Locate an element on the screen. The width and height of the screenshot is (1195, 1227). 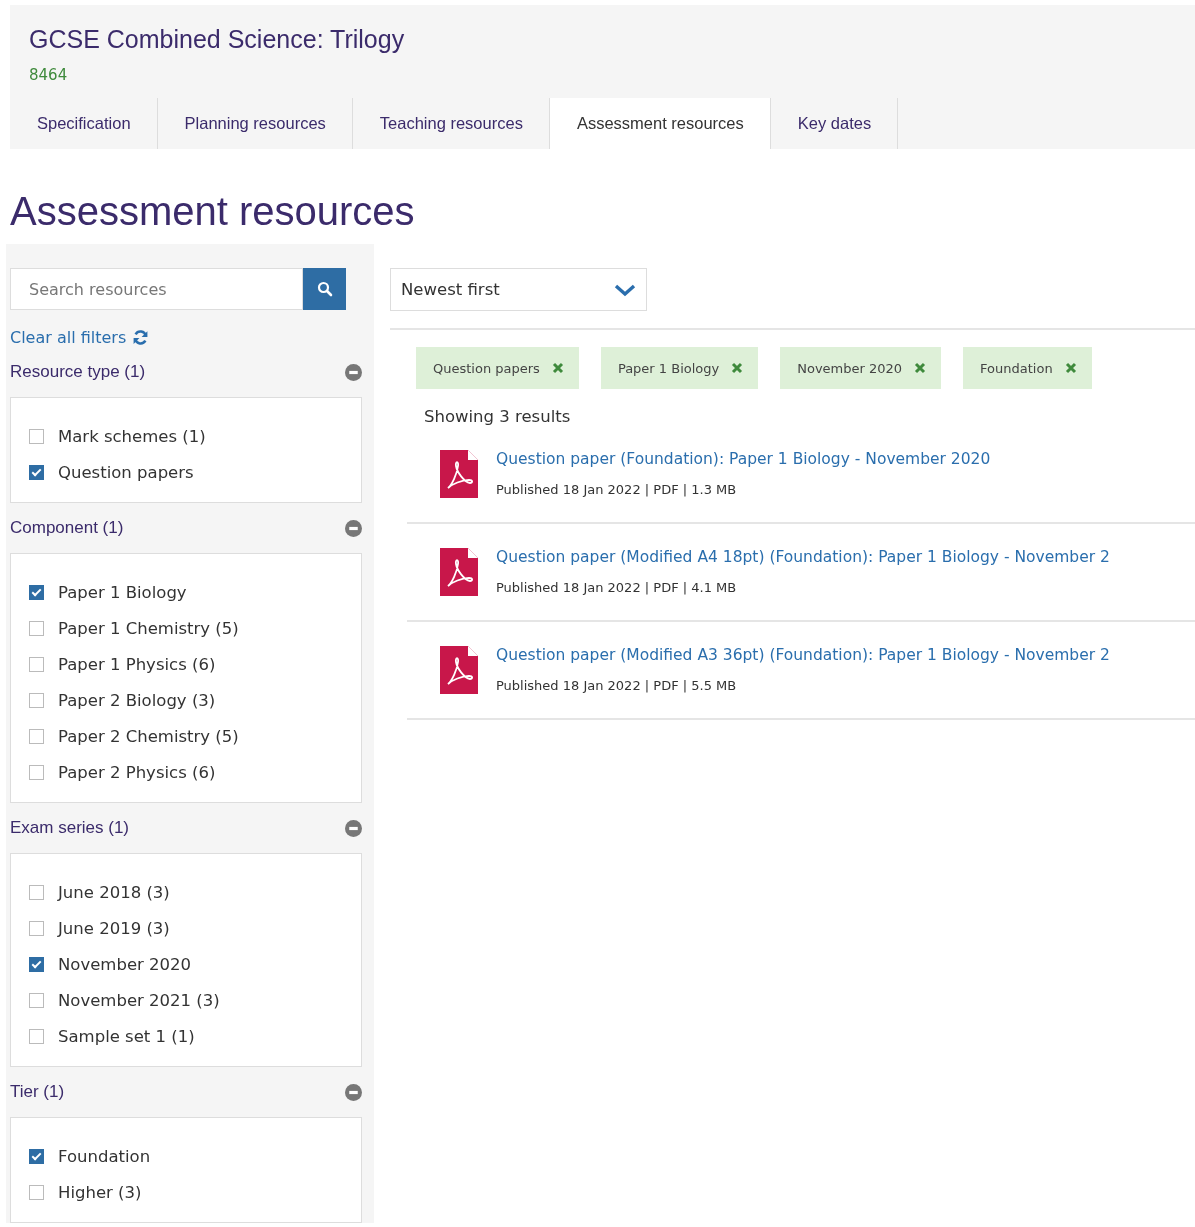
search-button is located at coordinates (324, 289).